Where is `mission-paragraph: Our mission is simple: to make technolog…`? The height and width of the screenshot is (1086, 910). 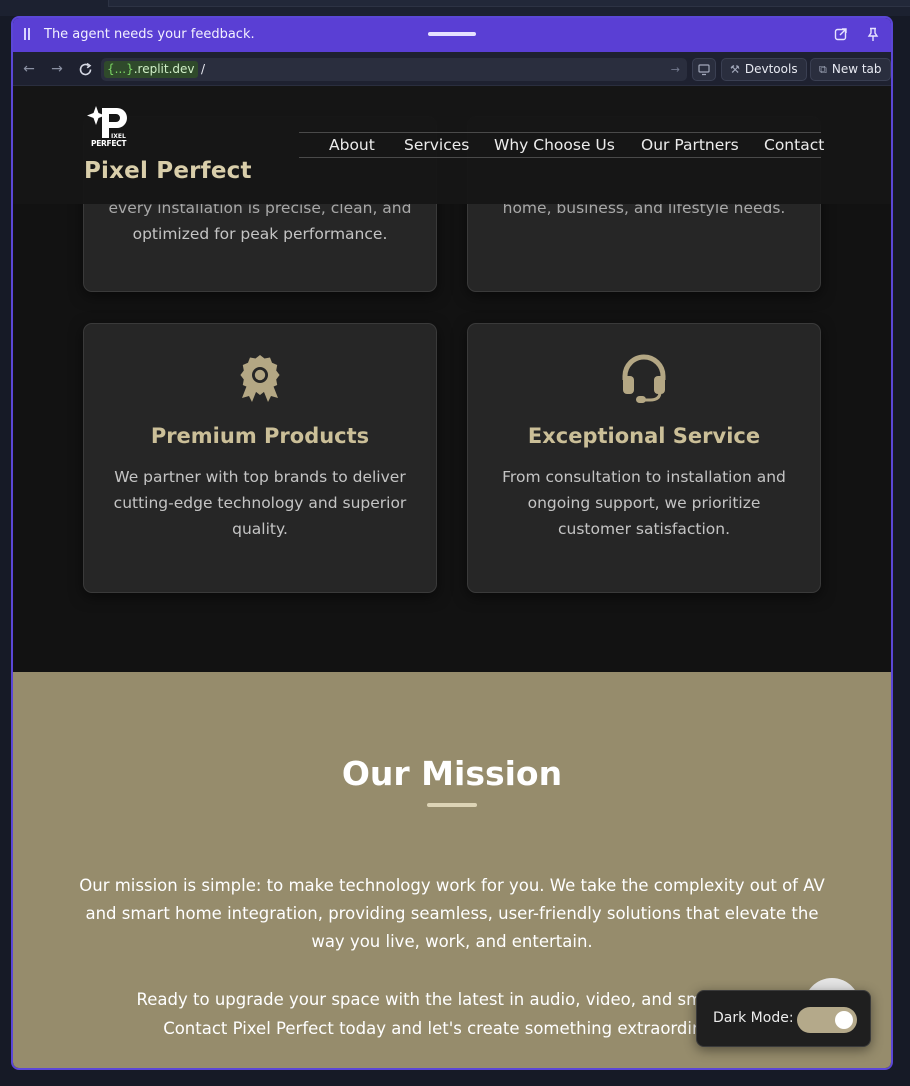 mission-paragraph: Our mission is simple: to make technolog… is located at coordinates (452, 913).